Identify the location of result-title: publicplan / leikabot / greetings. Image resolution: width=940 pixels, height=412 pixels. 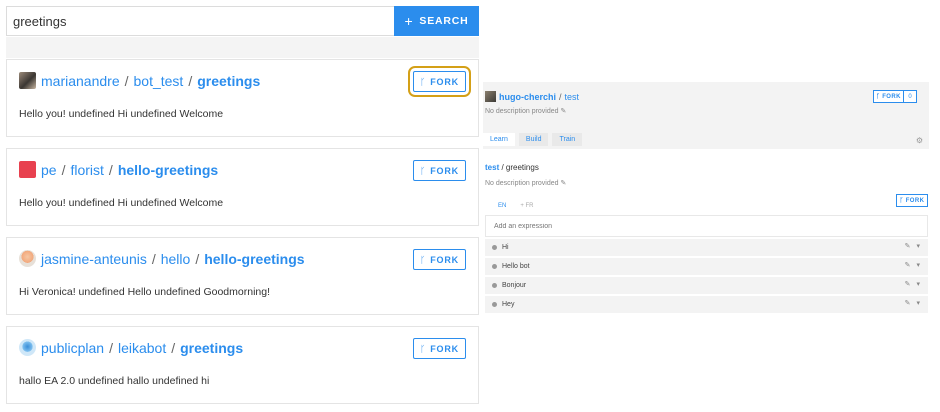
(131, 347).